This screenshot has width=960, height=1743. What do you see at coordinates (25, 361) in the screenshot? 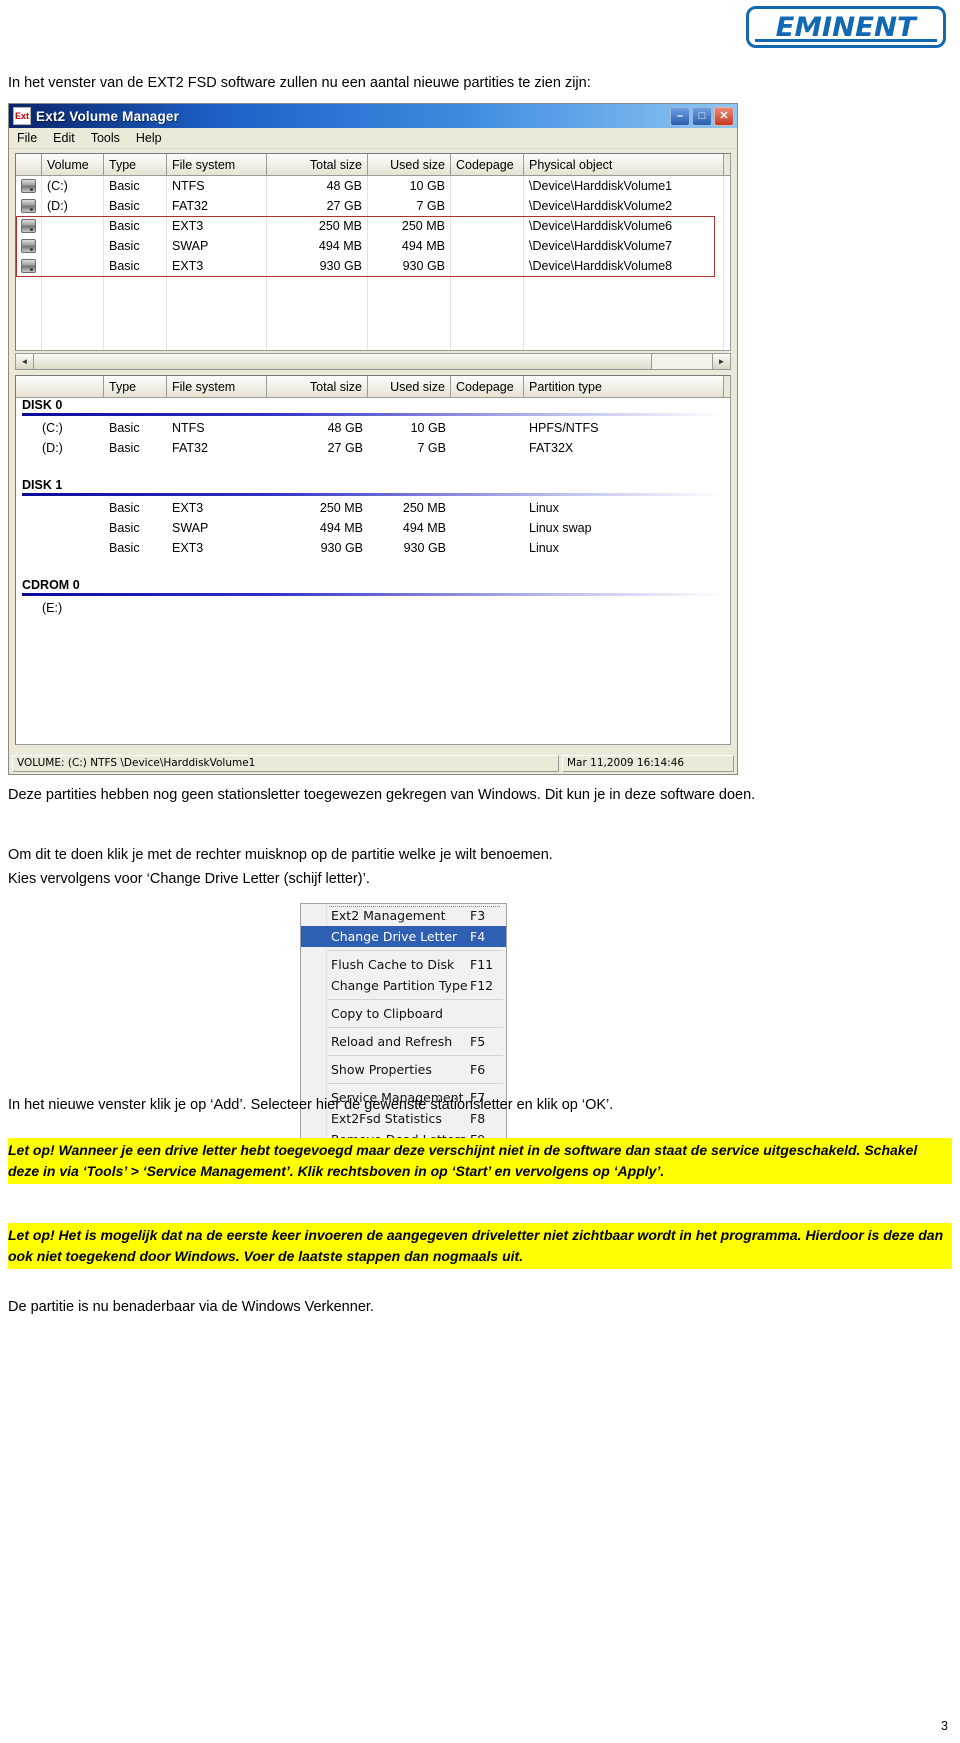
I see `scroll-left-arrow-icon: ◄` at bounding box center [25, 361].